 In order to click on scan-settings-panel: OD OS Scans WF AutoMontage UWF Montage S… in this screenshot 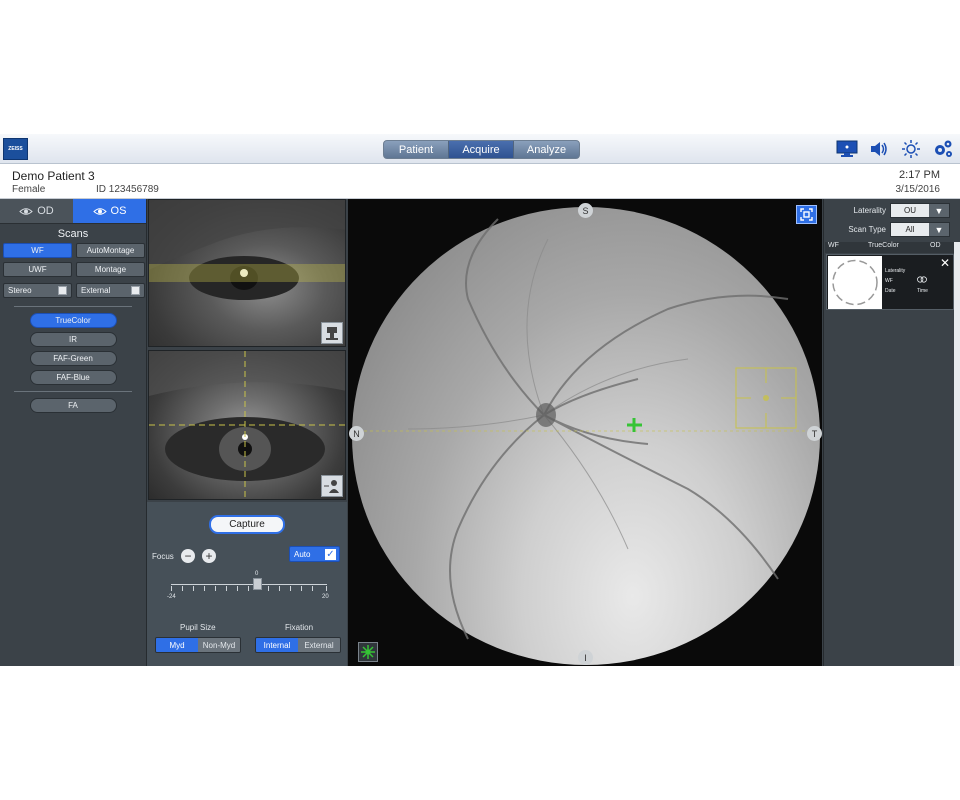, I will do `click(73, 432)`.